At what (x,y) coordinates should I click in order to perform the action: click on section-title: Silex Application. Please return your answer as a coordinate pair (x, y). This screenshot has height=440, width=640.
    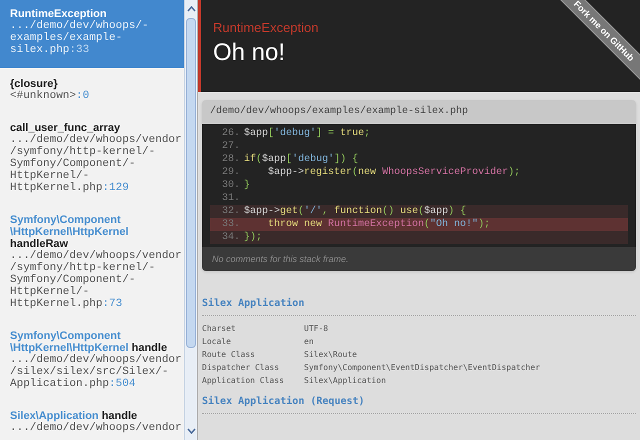
    Looking at the image, I should click on (419, 306).